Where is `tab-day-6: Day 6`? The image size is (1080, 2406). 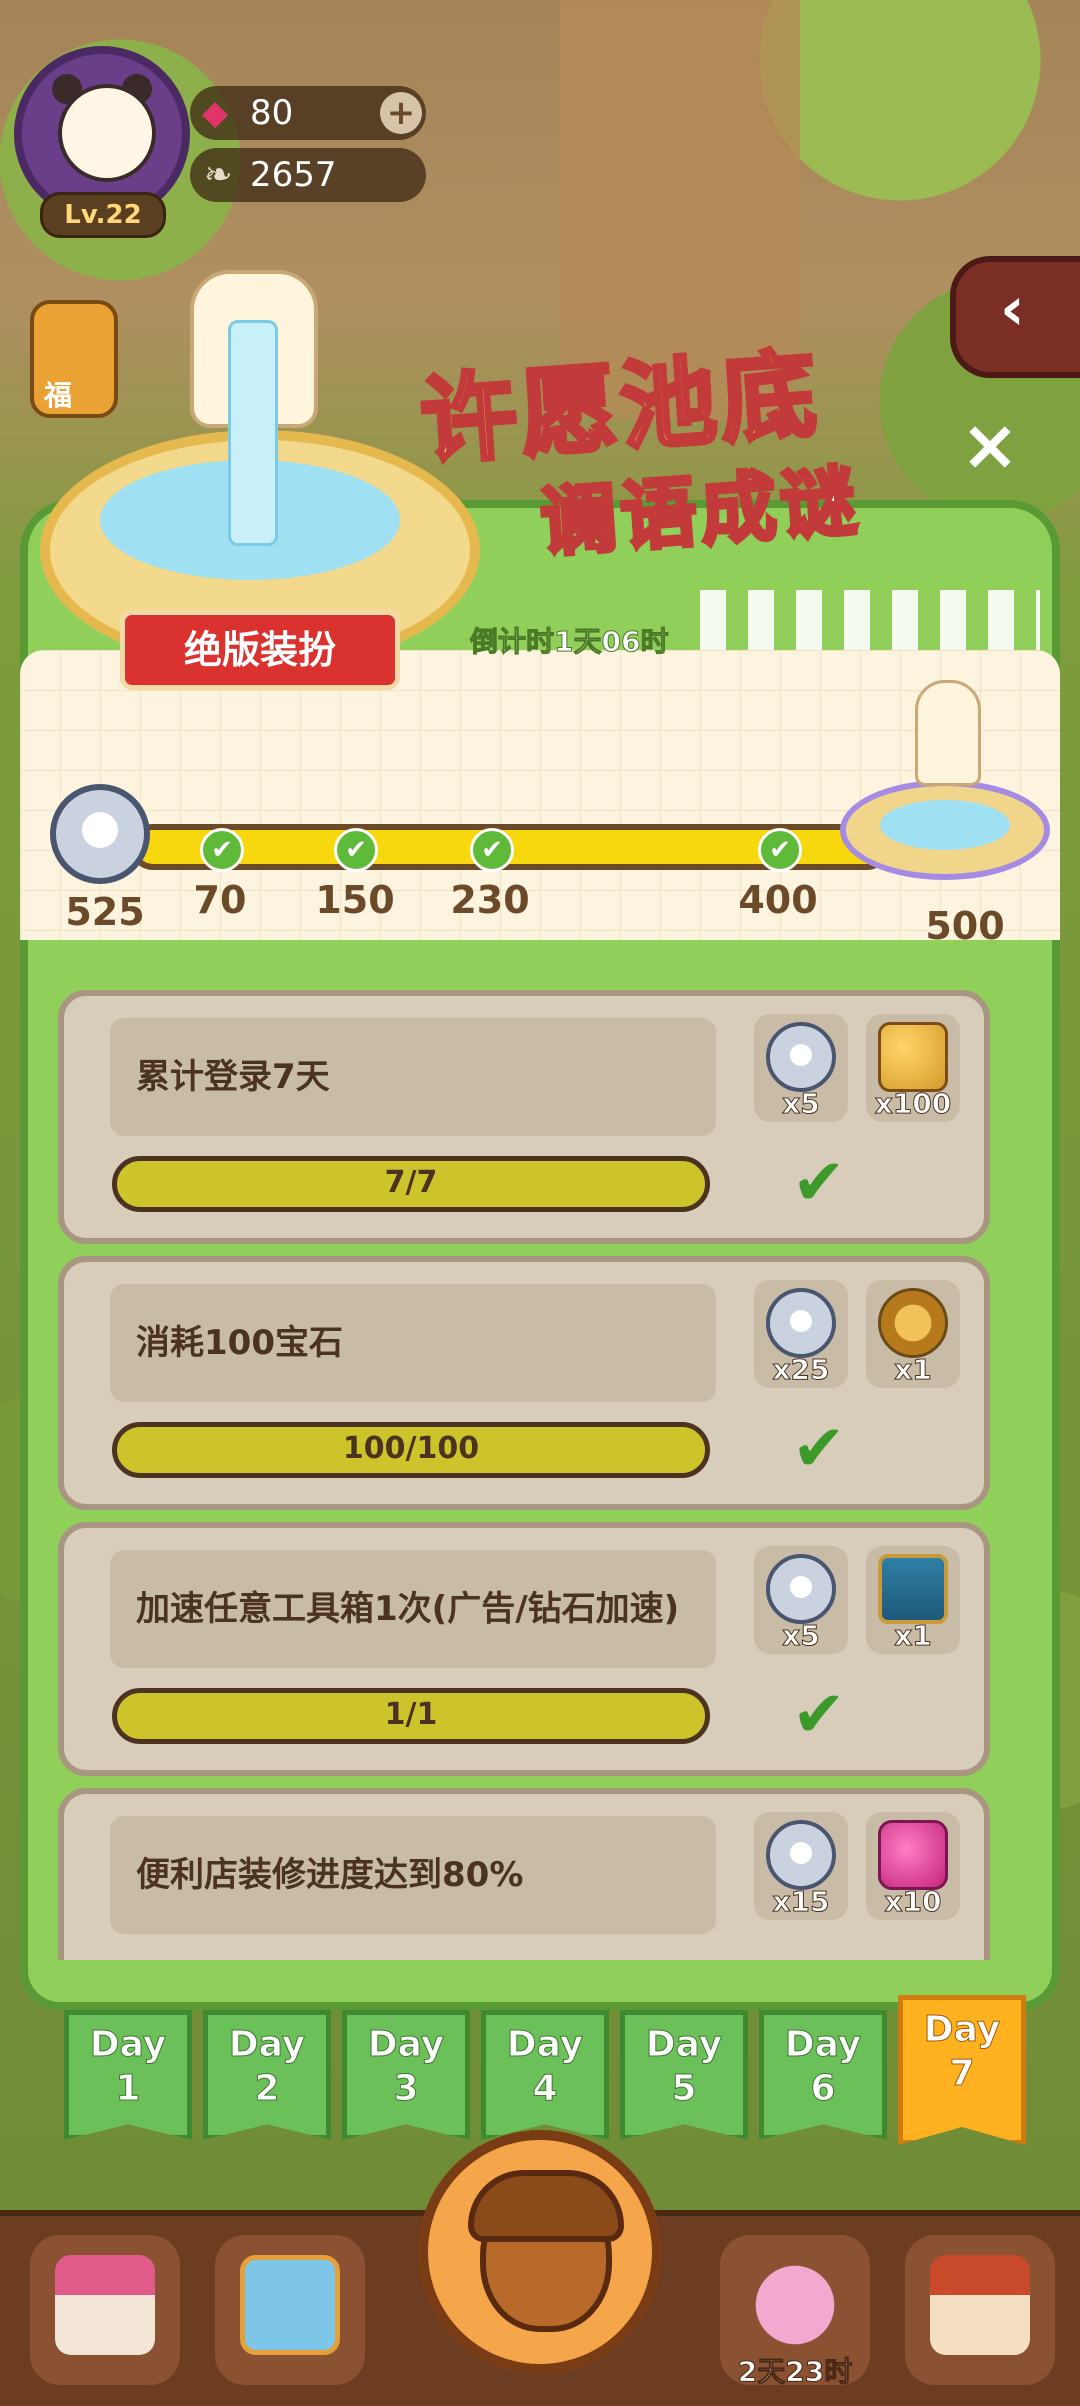 tab-day-6: Day 6 is located at coordinates (823, 2075).